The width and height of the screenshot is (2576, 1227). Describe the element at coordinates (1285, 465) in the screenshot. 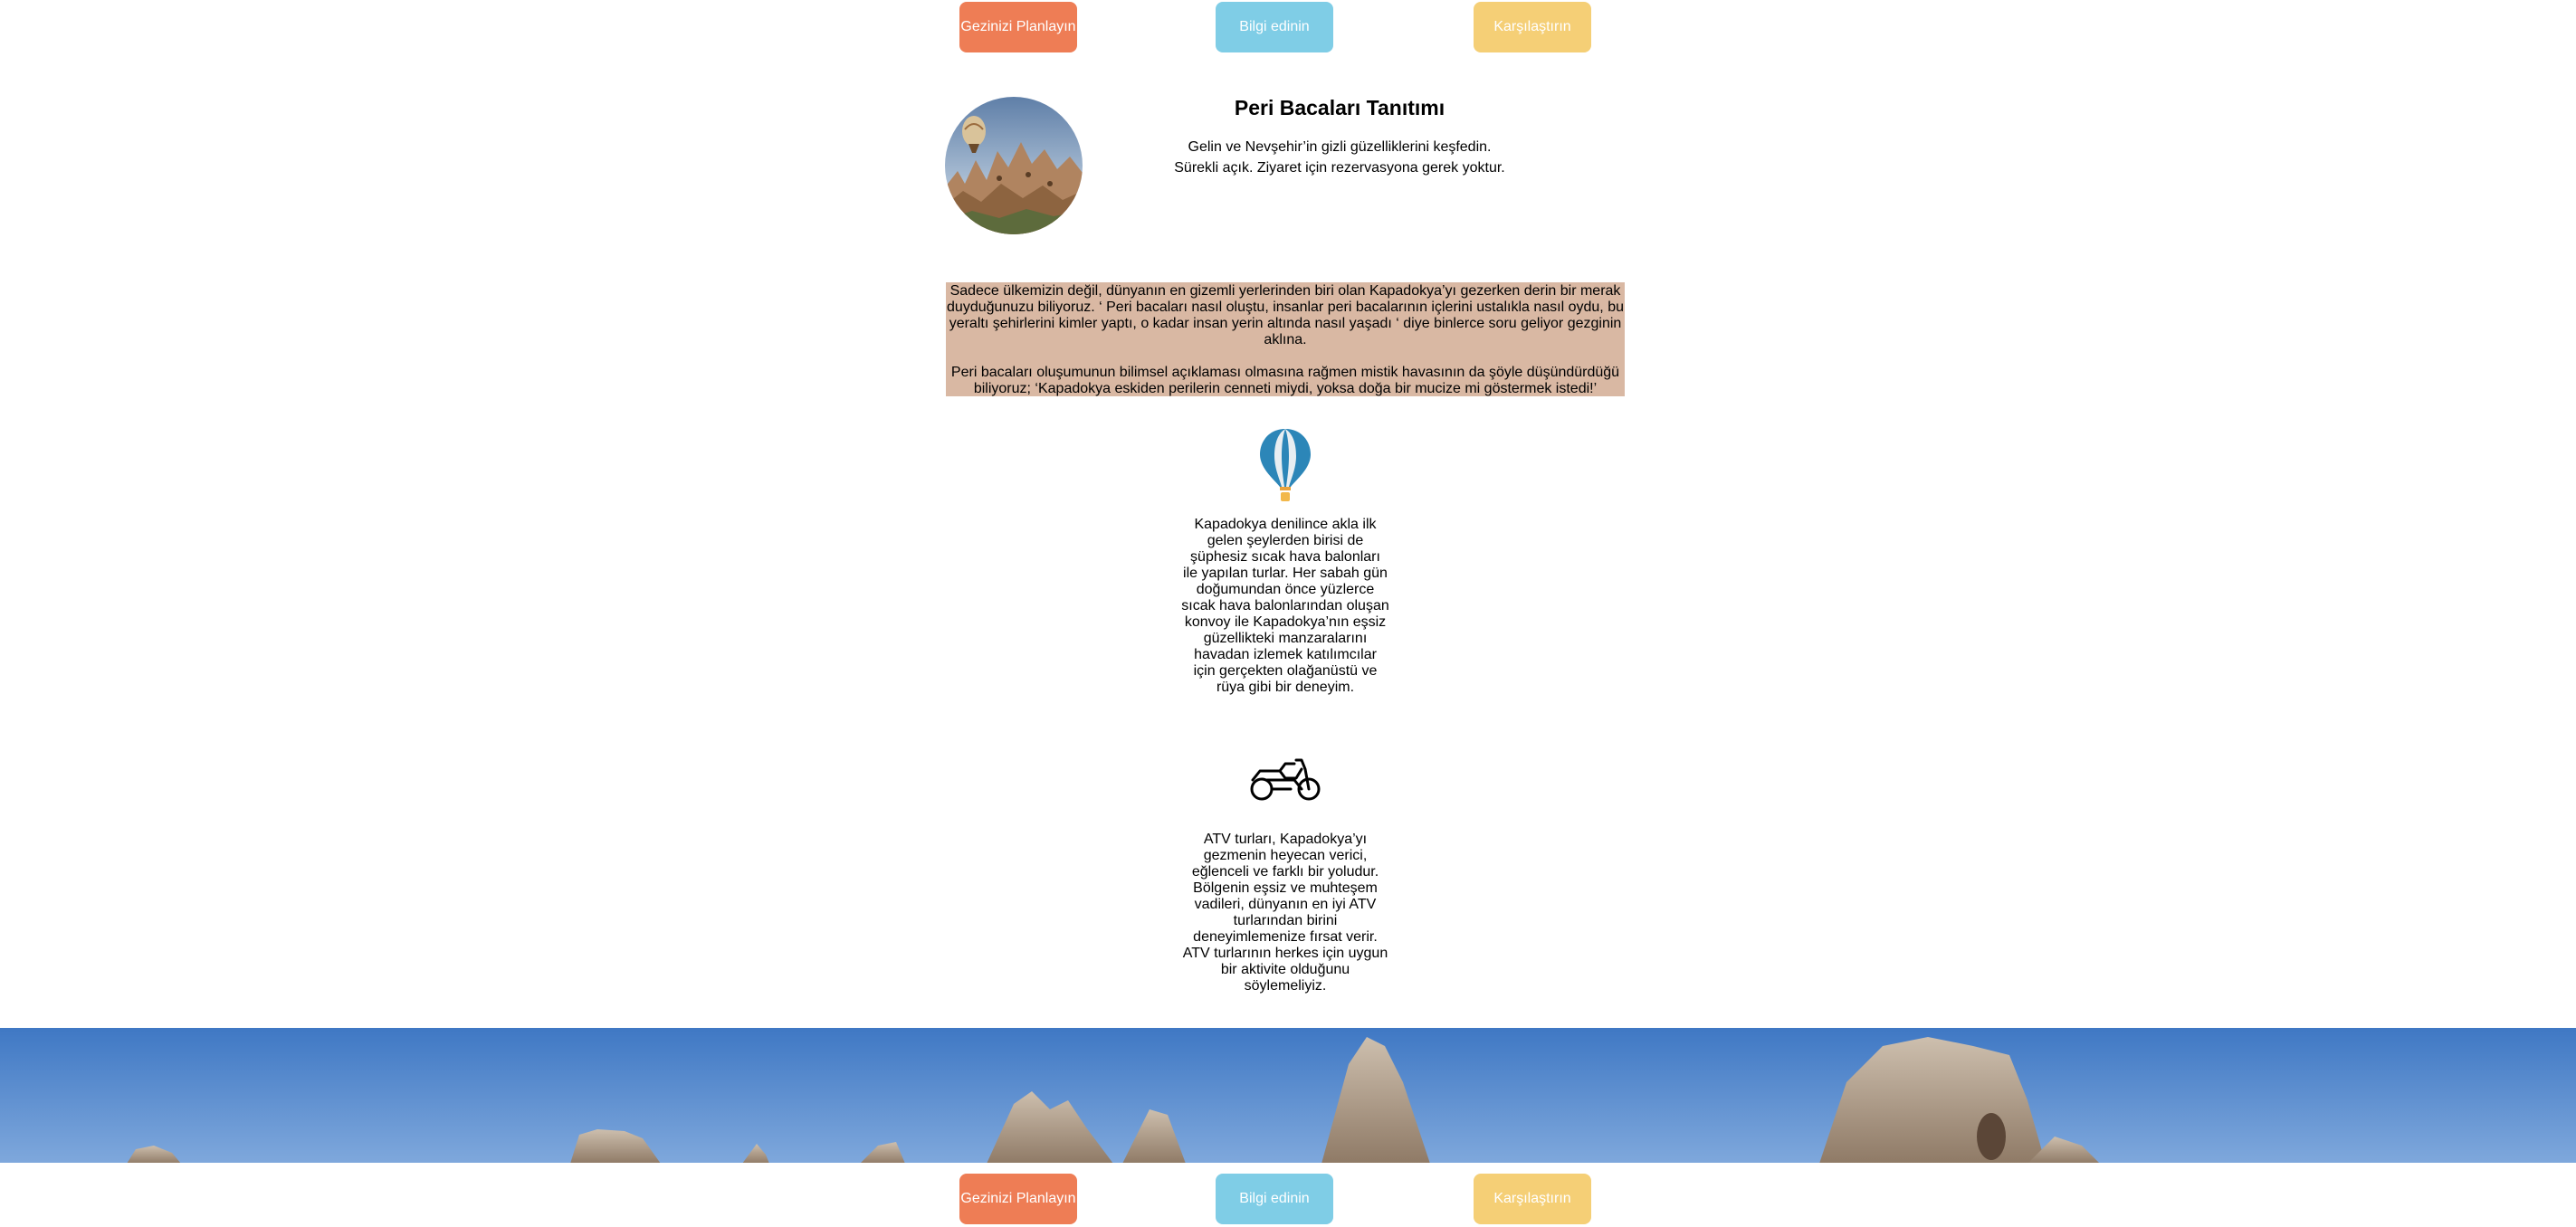

I see `hot-air-balloon-icon` at that location.